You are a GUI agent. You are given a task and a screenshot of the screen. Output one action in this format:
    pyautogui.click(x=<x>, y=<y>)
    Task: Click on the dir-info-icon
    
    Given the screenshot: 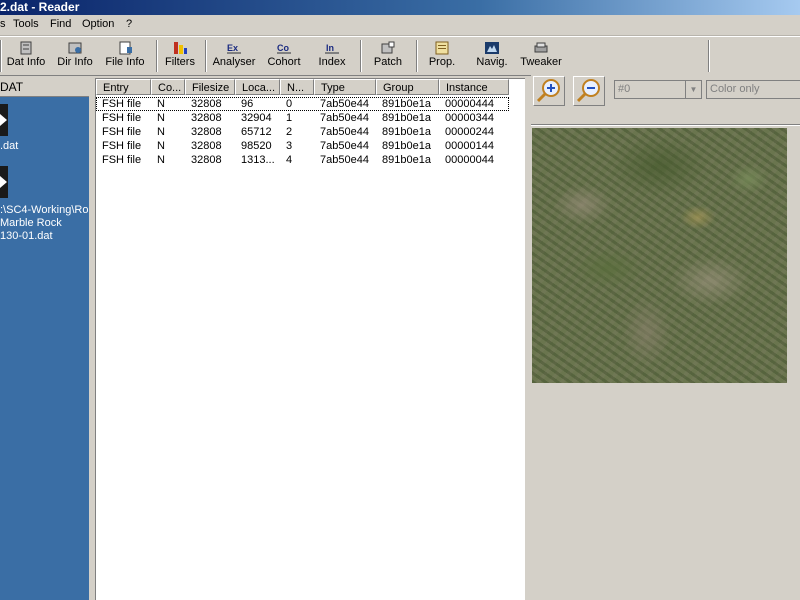 What is the action you would take?
    pyautogui.click(x=75, y=48)
    